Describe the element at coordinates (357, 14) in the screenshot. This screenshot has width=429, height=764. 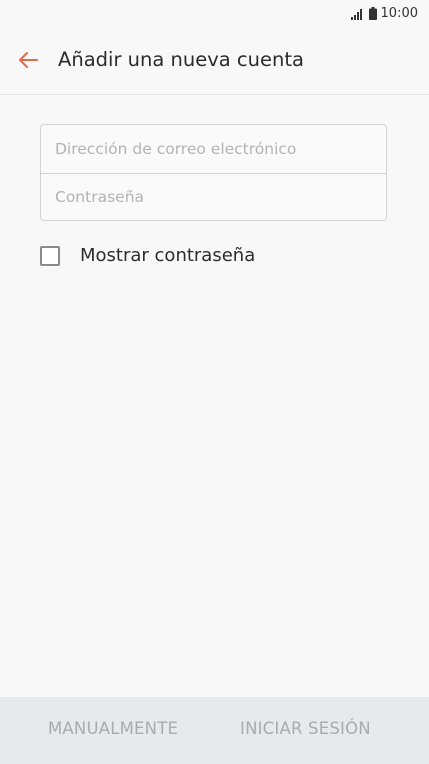
I see `signal-icon` at that location.